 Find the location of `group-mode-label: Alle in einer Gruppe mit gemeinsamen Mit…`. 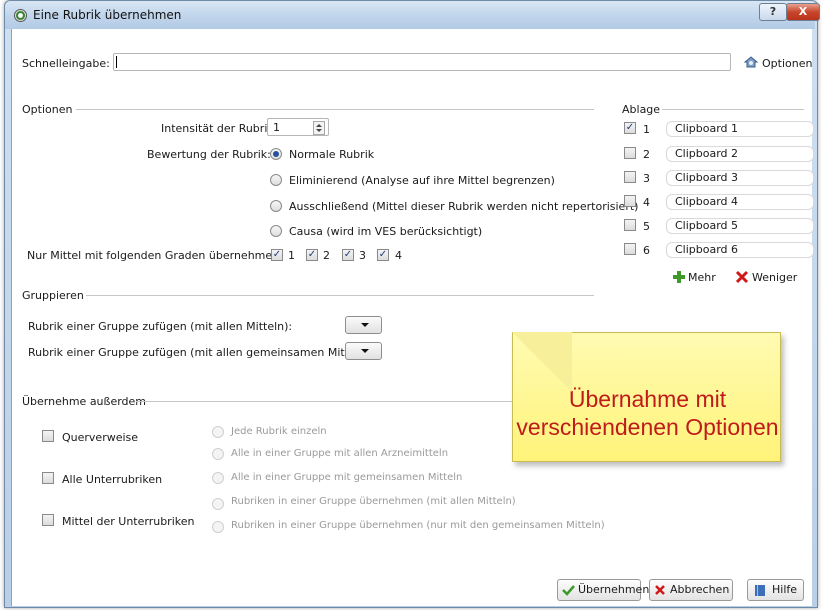

group-mode-label: Alle in einer Gruppe mit gemeinsamen Mit… is located at coordinates (347, 477).